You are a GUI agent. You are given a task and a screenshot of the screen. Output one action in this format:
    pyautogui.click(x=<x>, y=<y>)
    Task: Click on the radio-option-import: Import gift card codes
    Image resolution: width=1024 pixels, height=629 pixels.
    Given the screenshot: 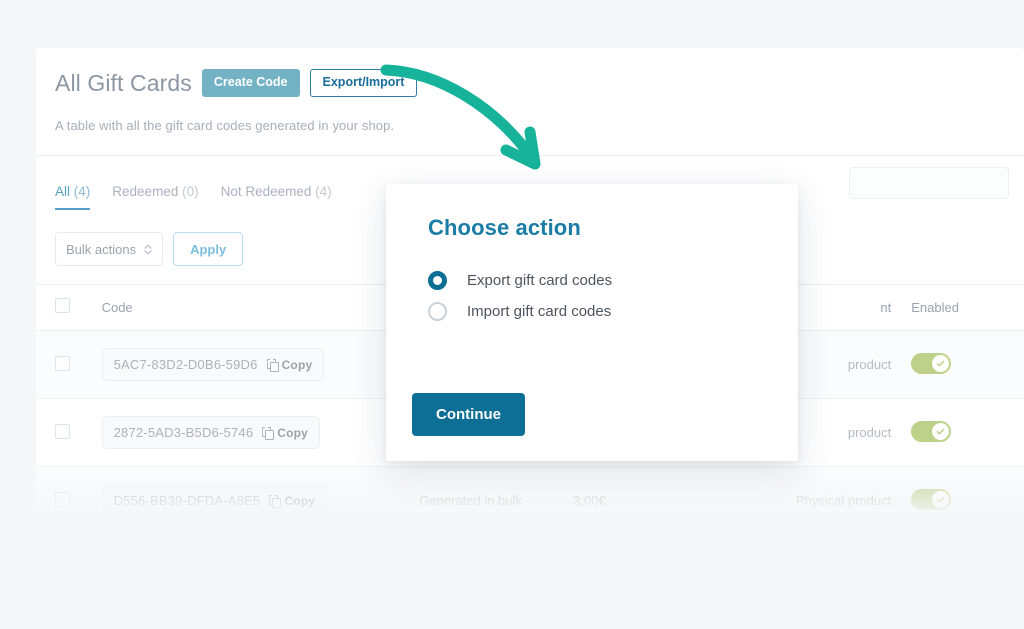 What is the action you would take?
    pyautogui.click(x=520, y=311)
    